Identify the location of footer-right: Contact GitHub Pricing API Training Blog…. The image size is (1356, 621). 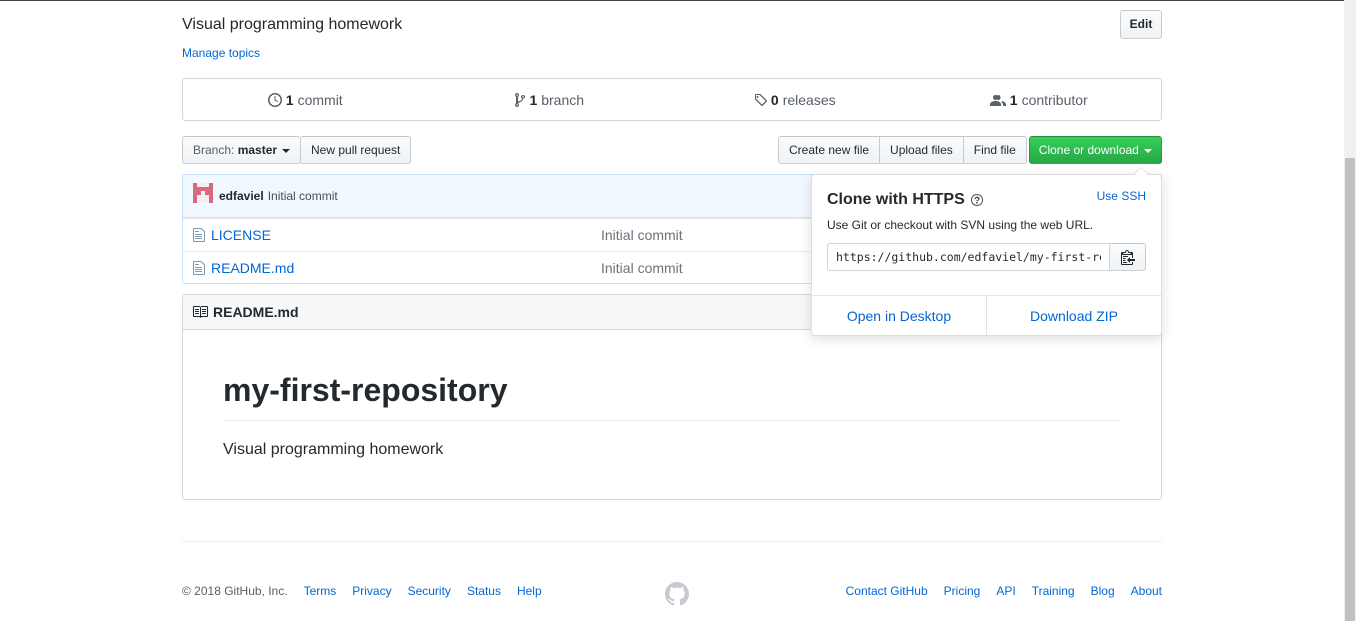
(1004, 591).